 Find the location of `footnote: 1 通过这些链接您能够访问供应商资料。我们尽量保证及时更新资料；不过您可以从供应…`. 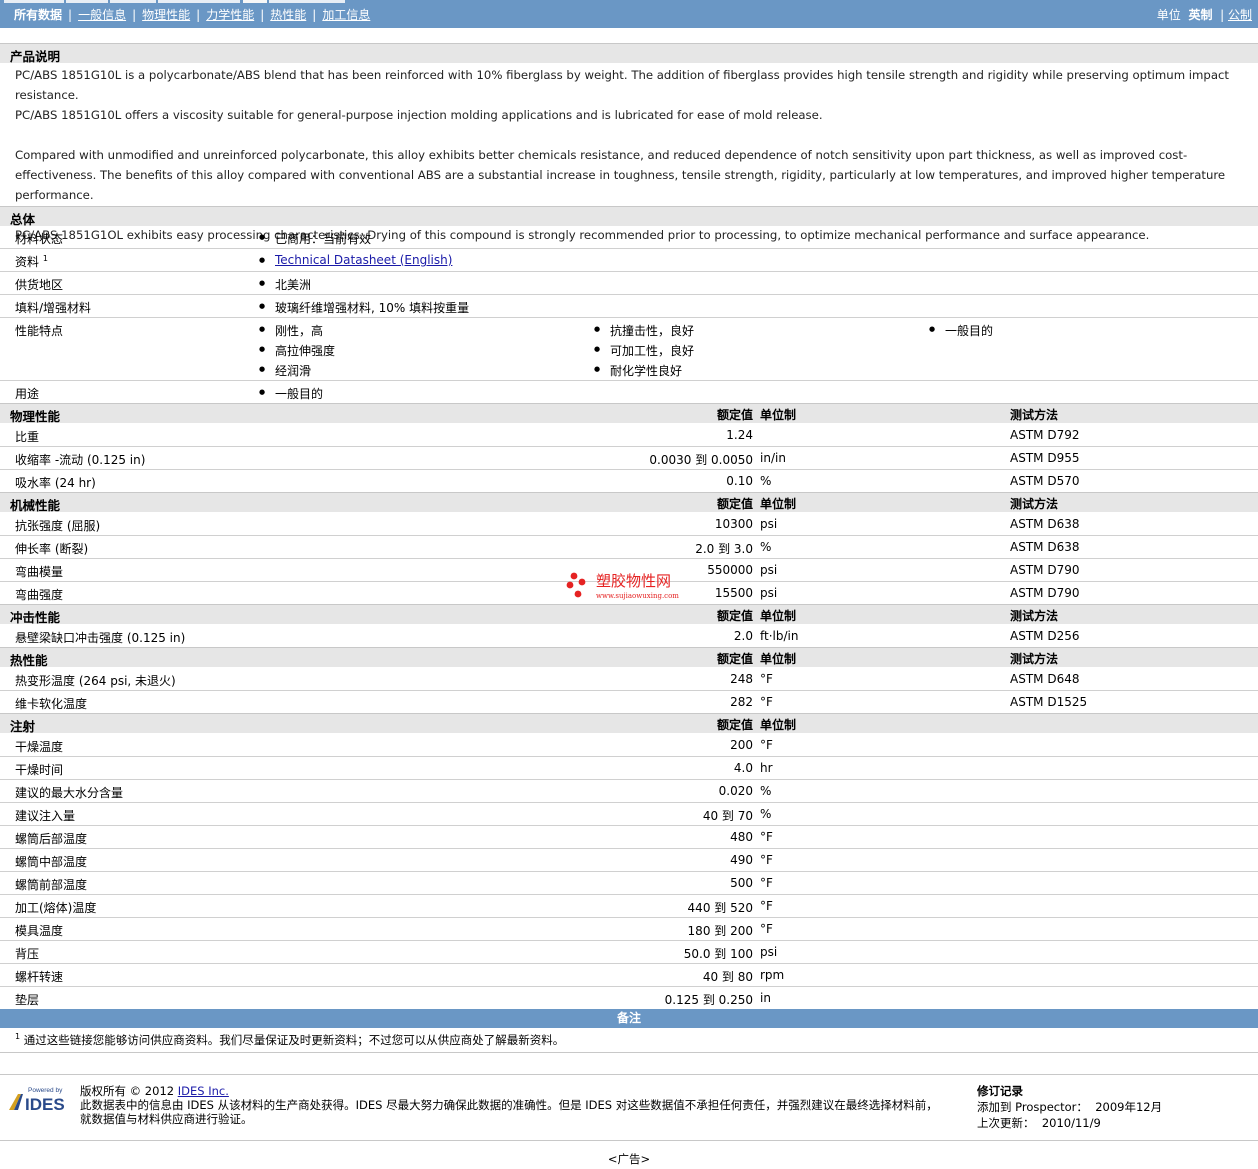

footnote: 1 通过这些链接您能够访问供应商资料。我们尽量保证及时更新资料；不过您可以从供应… is located at coordinates (289, 1040).